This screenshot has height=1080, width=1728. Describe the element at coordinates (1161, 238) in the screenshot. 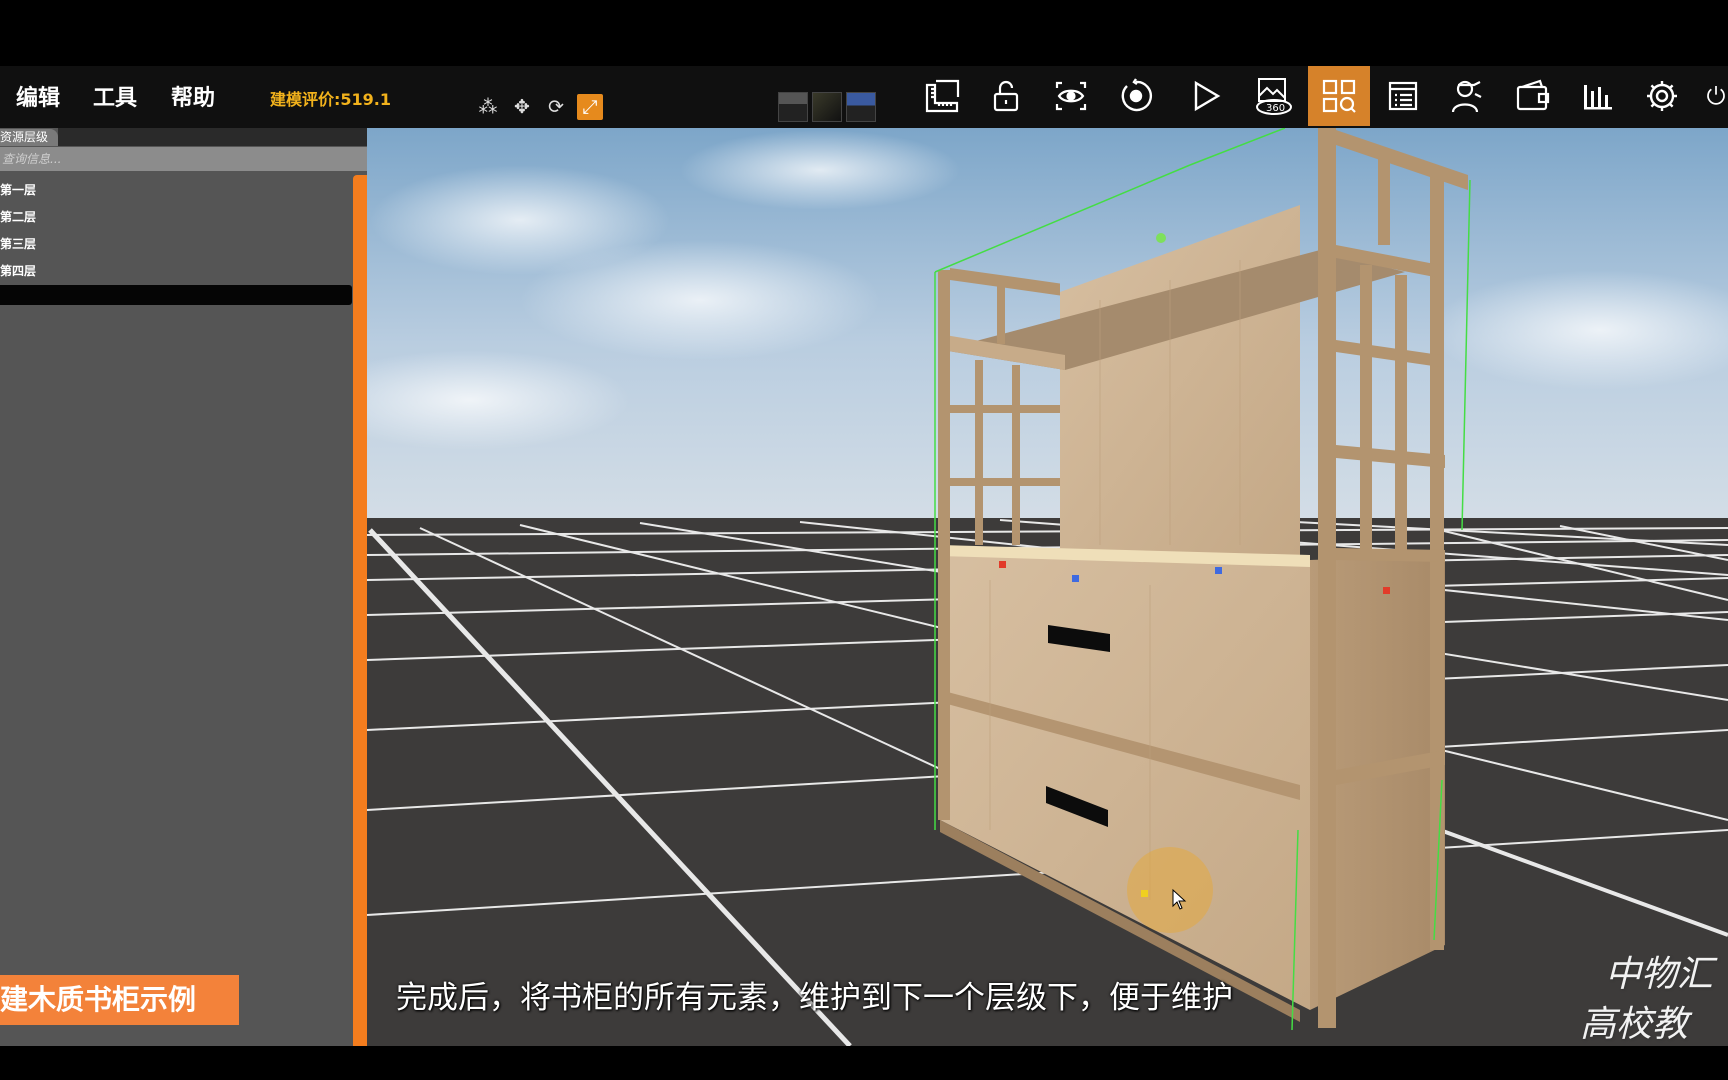

I see `gizmo-handle-top` at that location.